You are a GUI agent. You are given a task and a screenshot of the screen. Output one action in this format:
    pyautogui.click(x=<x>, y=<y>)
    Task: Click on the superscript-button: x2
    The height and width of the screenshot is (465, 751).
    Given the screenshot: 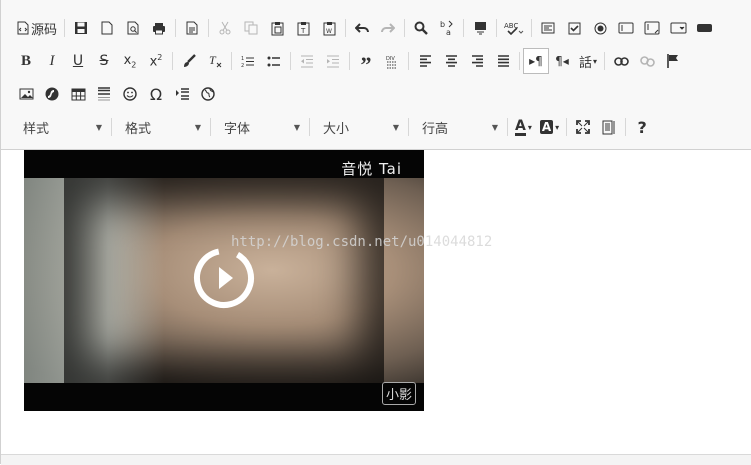 What is the action you would take?
    pyautogui.click(x=156, y=61)
    